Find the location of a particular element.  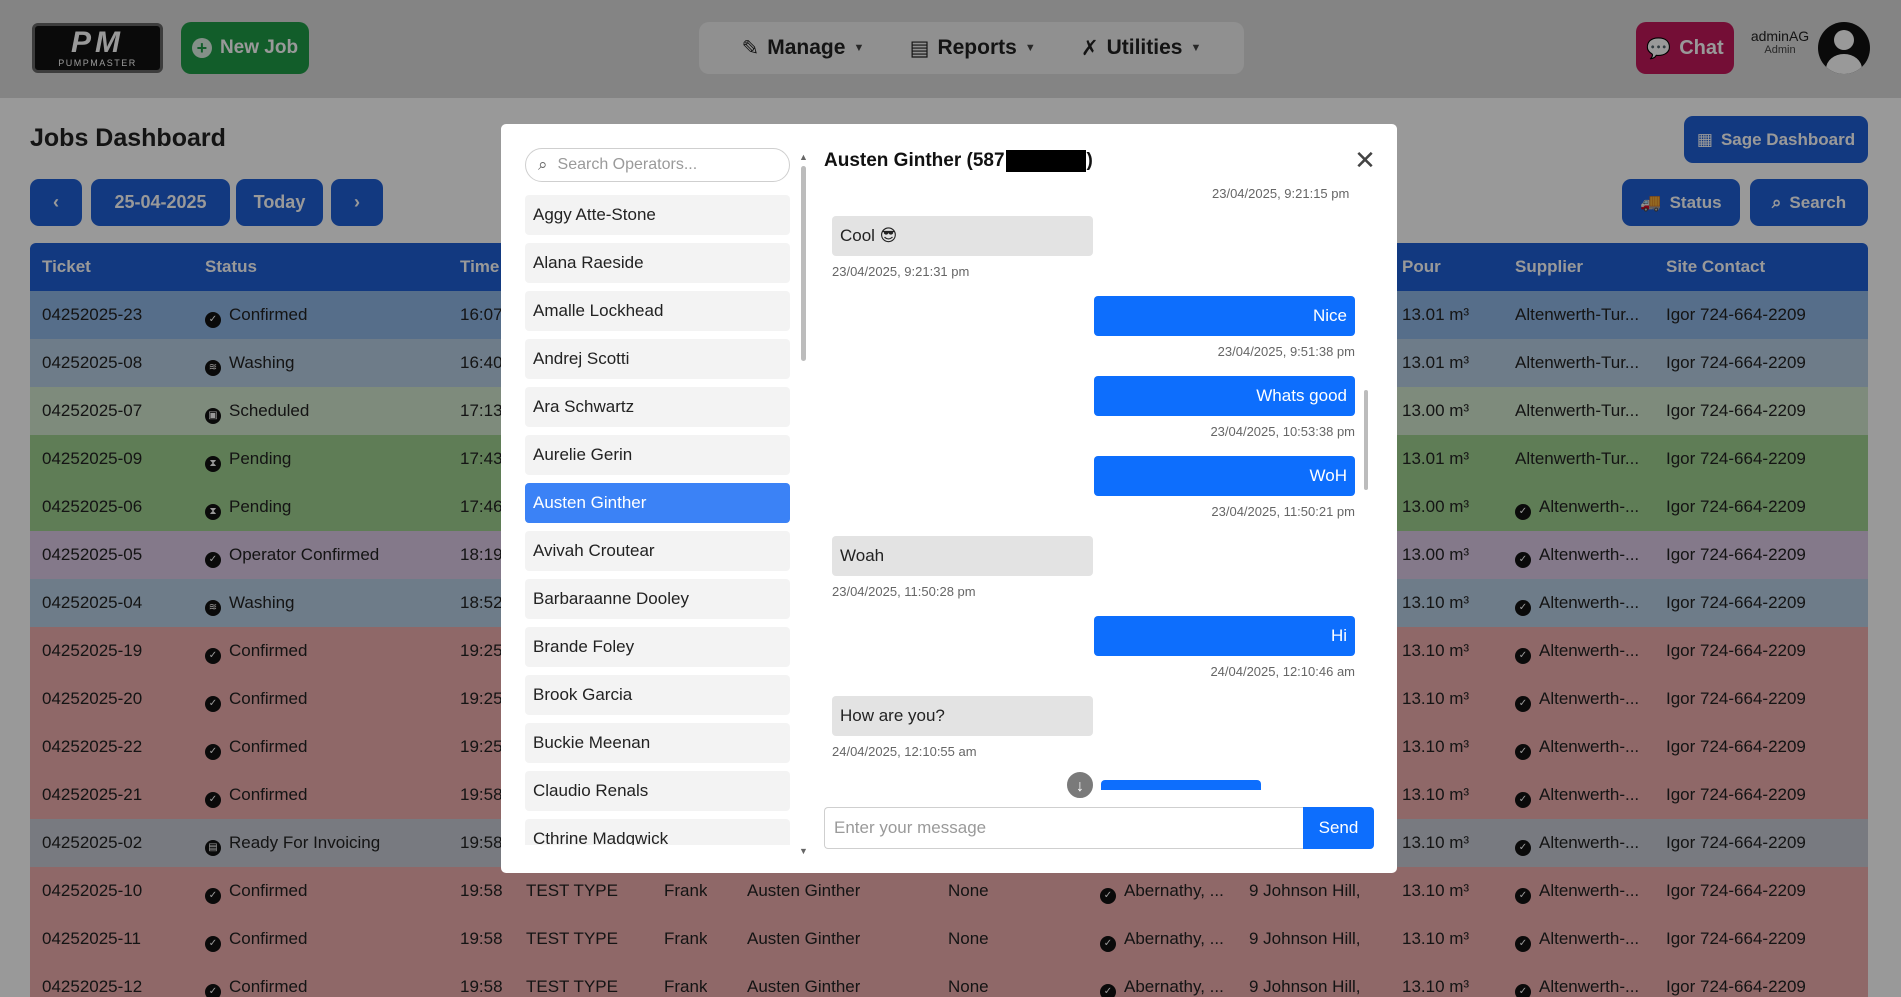

send-button: Send is located at coordinates (1338, 828).